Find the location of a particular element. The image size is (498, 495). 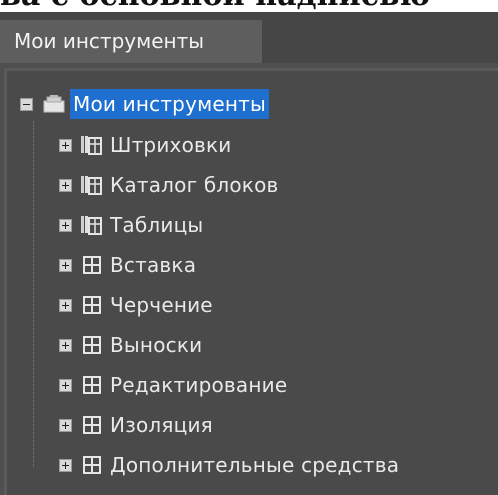

tree-node-label: Изоляция is located at coordinates (161, 425).